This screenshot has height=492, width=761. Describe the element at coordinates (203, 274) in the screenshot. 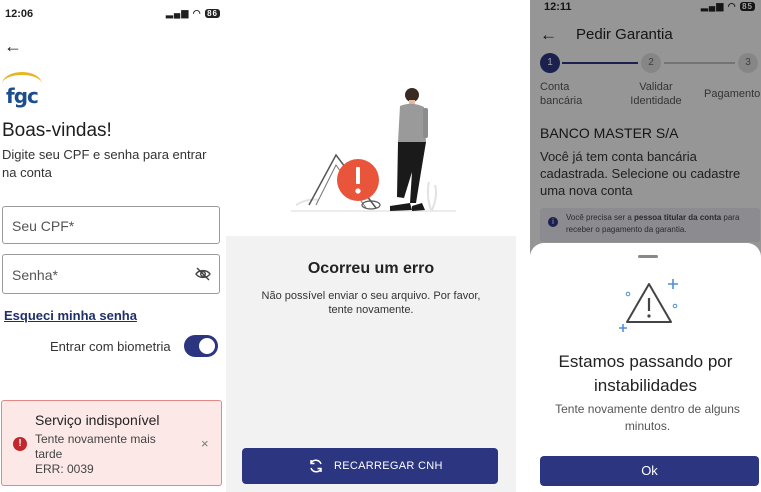

I see `eye-off-icon` at that location.